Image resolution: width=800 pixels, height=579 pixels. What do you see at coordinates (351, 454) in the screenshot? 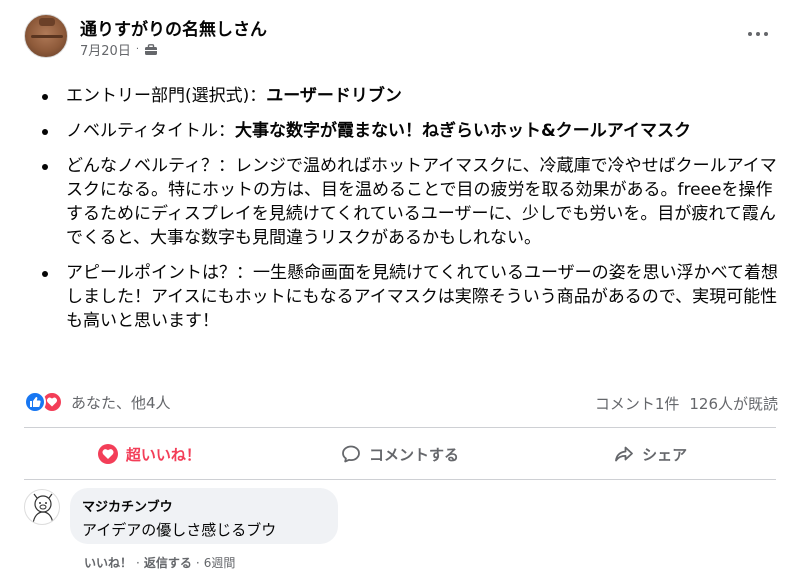
I see `comment-icon` at bounding box center [351, 454].